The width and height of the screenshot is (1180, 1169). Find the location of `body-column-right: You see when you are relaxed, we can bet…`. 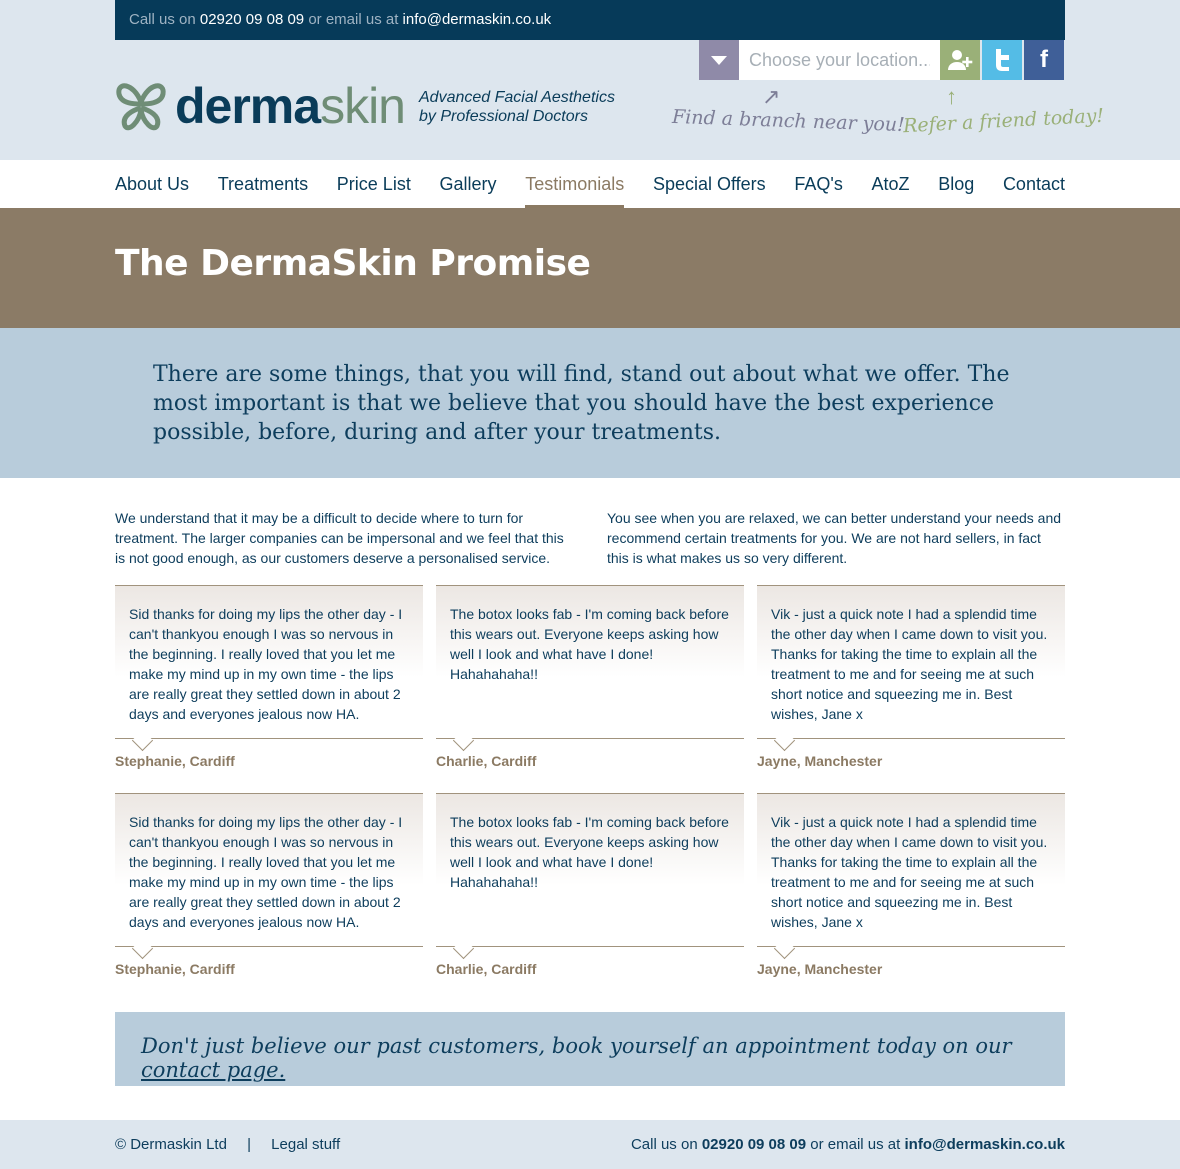

body-column-right: You see when you are relaxed, we can bet… is located at coordinates (834, 538).